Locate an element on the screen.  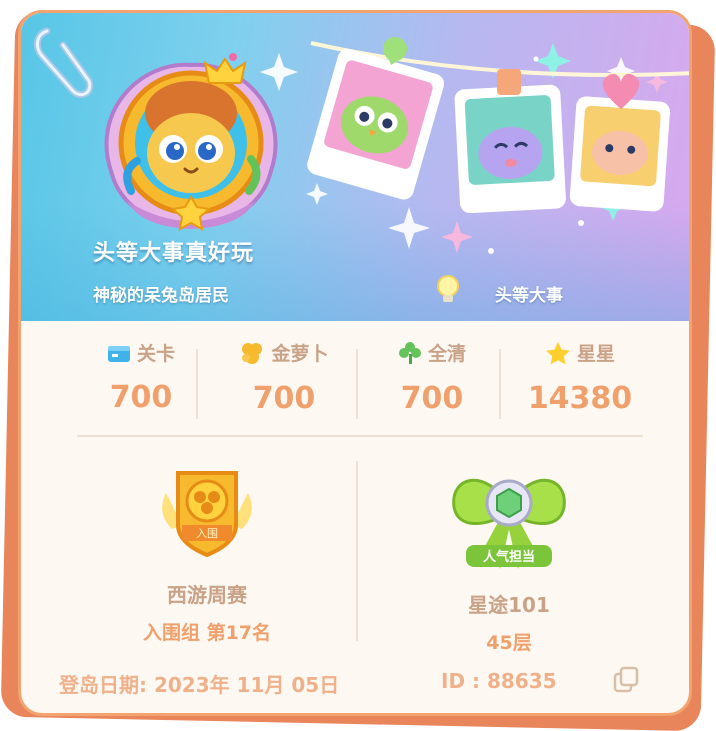
copy-icon is located at coordinates (626, 680).